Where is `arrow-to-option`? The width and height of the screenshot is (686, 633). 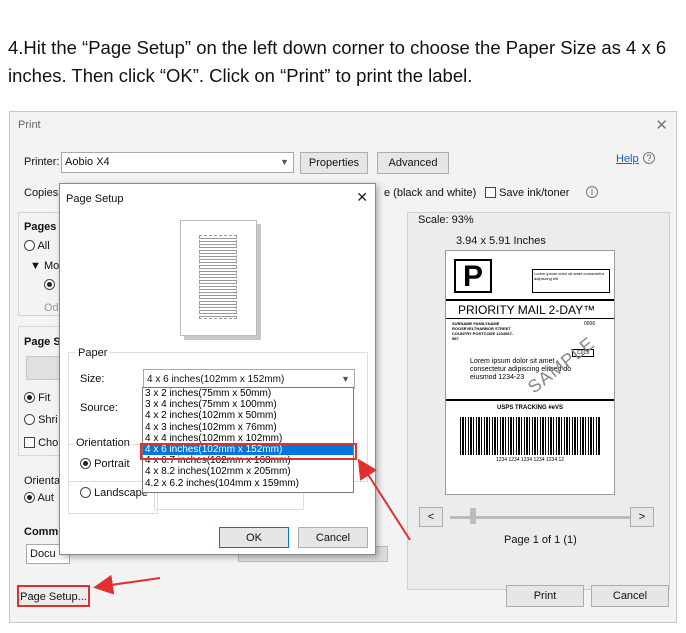
arrow-to-option is located at coordinates (384, 499).